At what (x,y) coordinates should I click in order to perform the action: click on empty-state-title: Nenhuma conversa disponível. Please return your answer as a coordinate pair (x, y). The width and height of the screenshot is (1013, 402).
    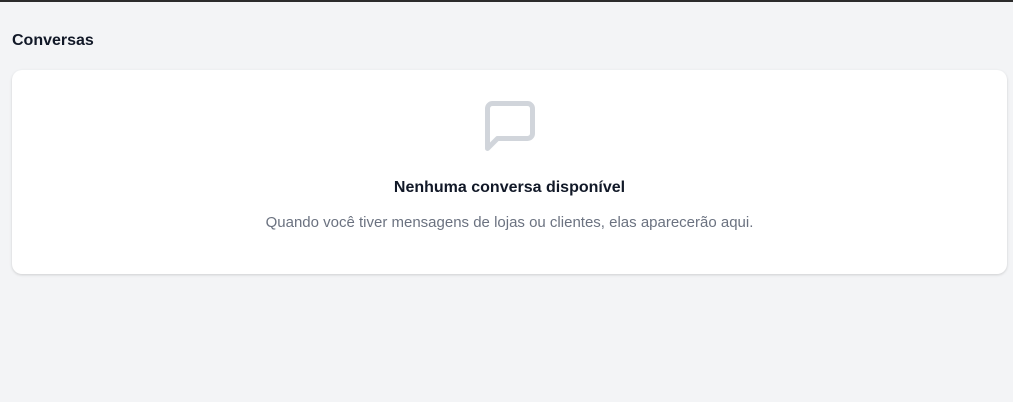
    Looking at the image, I should click on (509, 187).